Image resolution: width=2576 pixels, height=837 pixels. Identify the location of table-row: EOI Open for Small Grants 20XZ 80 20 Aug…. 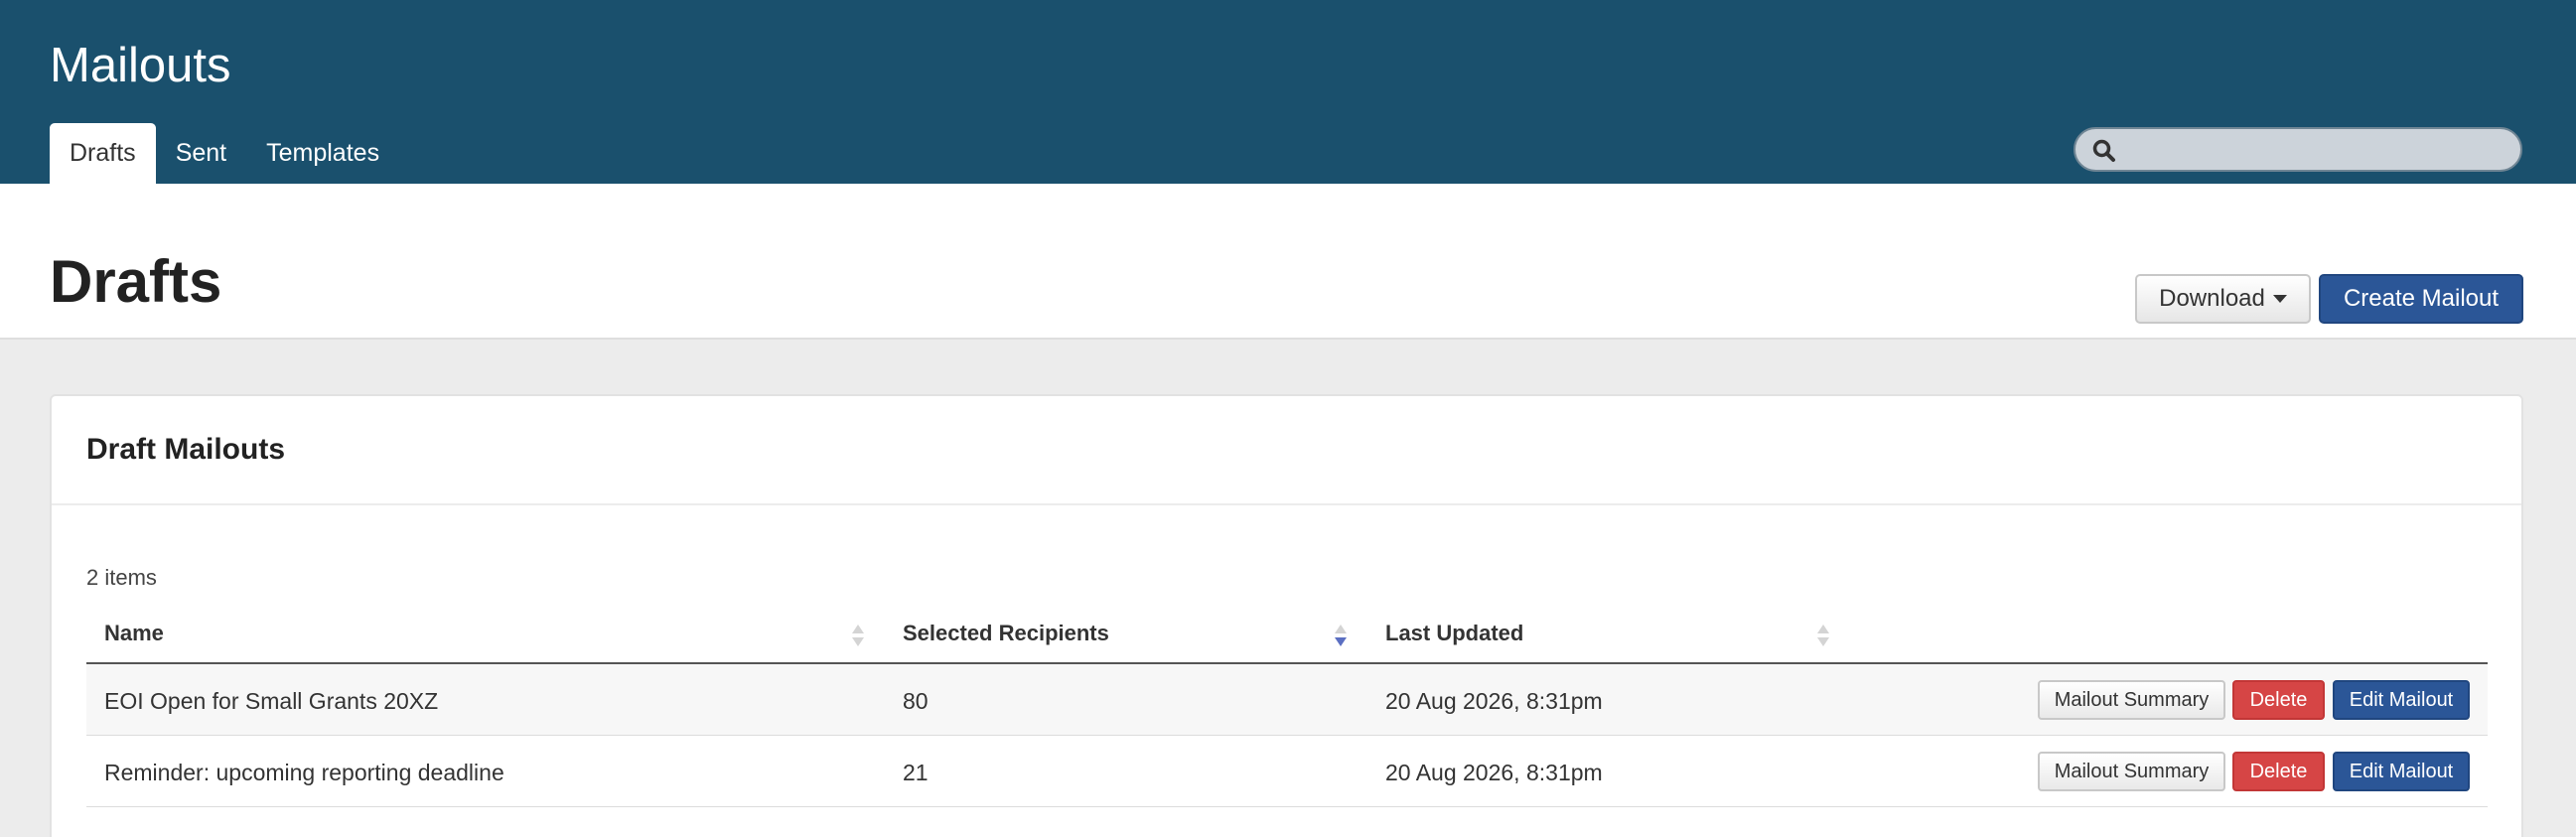
(1287, 700).